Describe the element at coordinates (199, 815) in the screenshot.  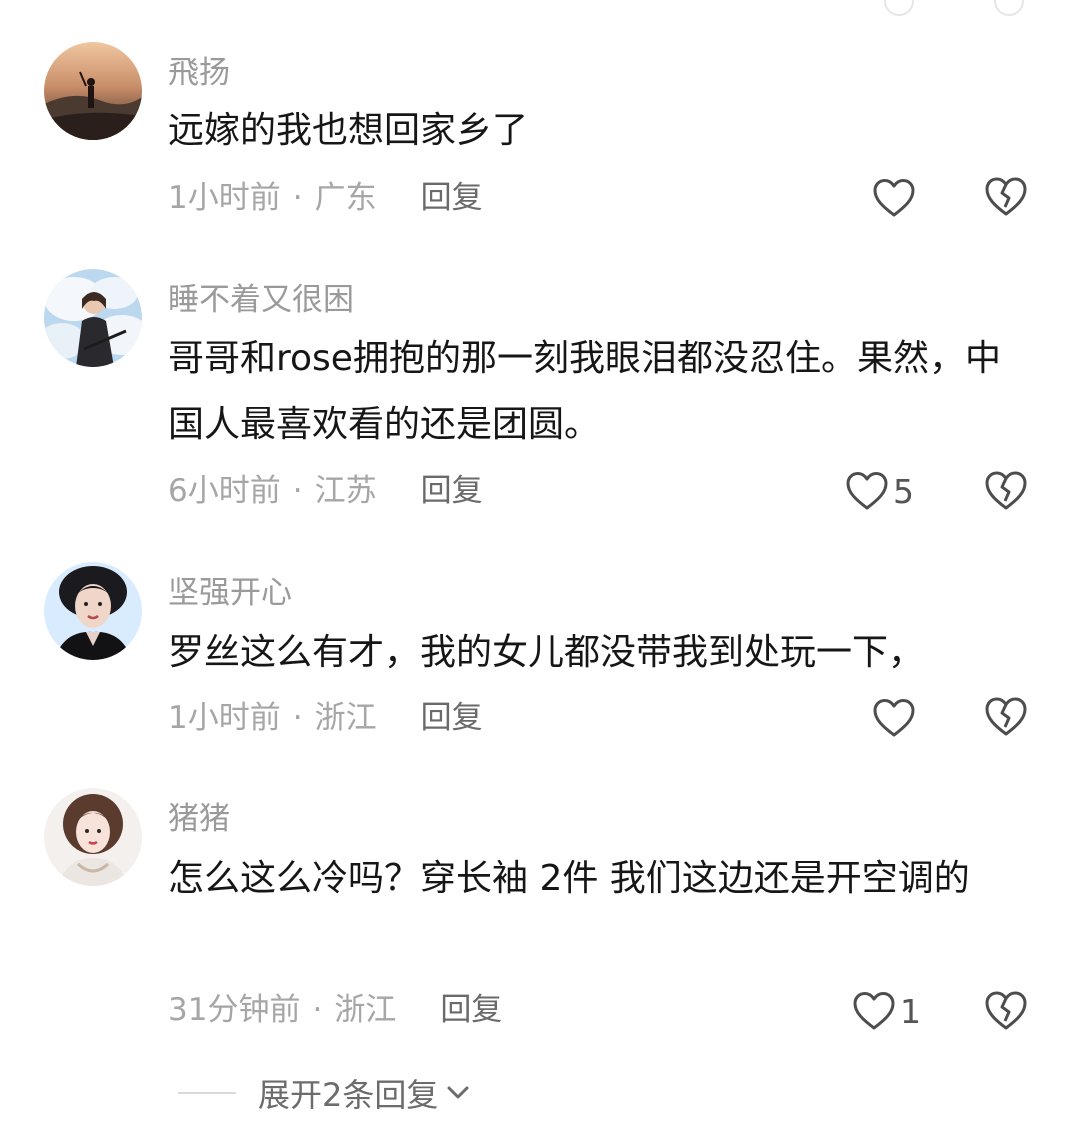
I see `username: 猪猪` at that location.